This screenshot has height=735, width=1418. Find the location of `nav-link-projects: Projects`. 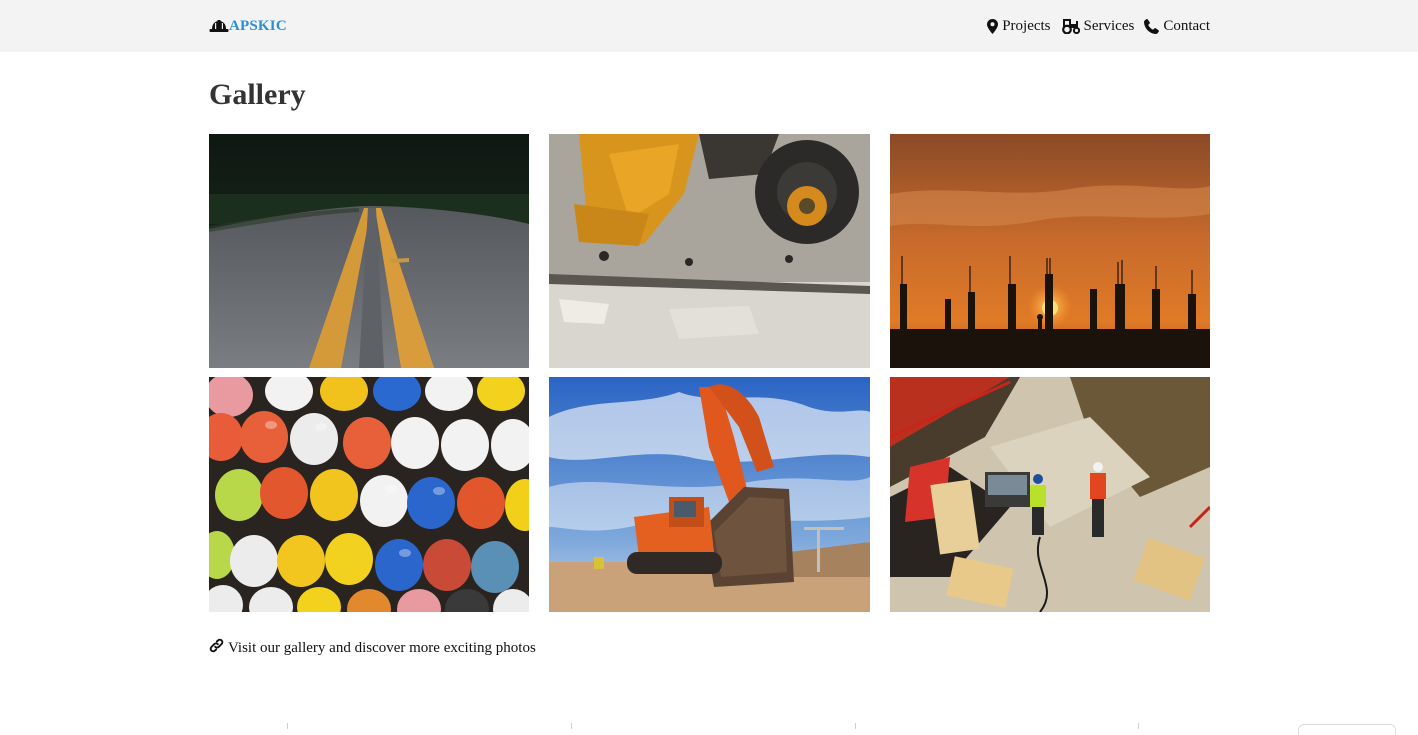

nav-link-projects: Projects is located at coordinates (1019, 26).